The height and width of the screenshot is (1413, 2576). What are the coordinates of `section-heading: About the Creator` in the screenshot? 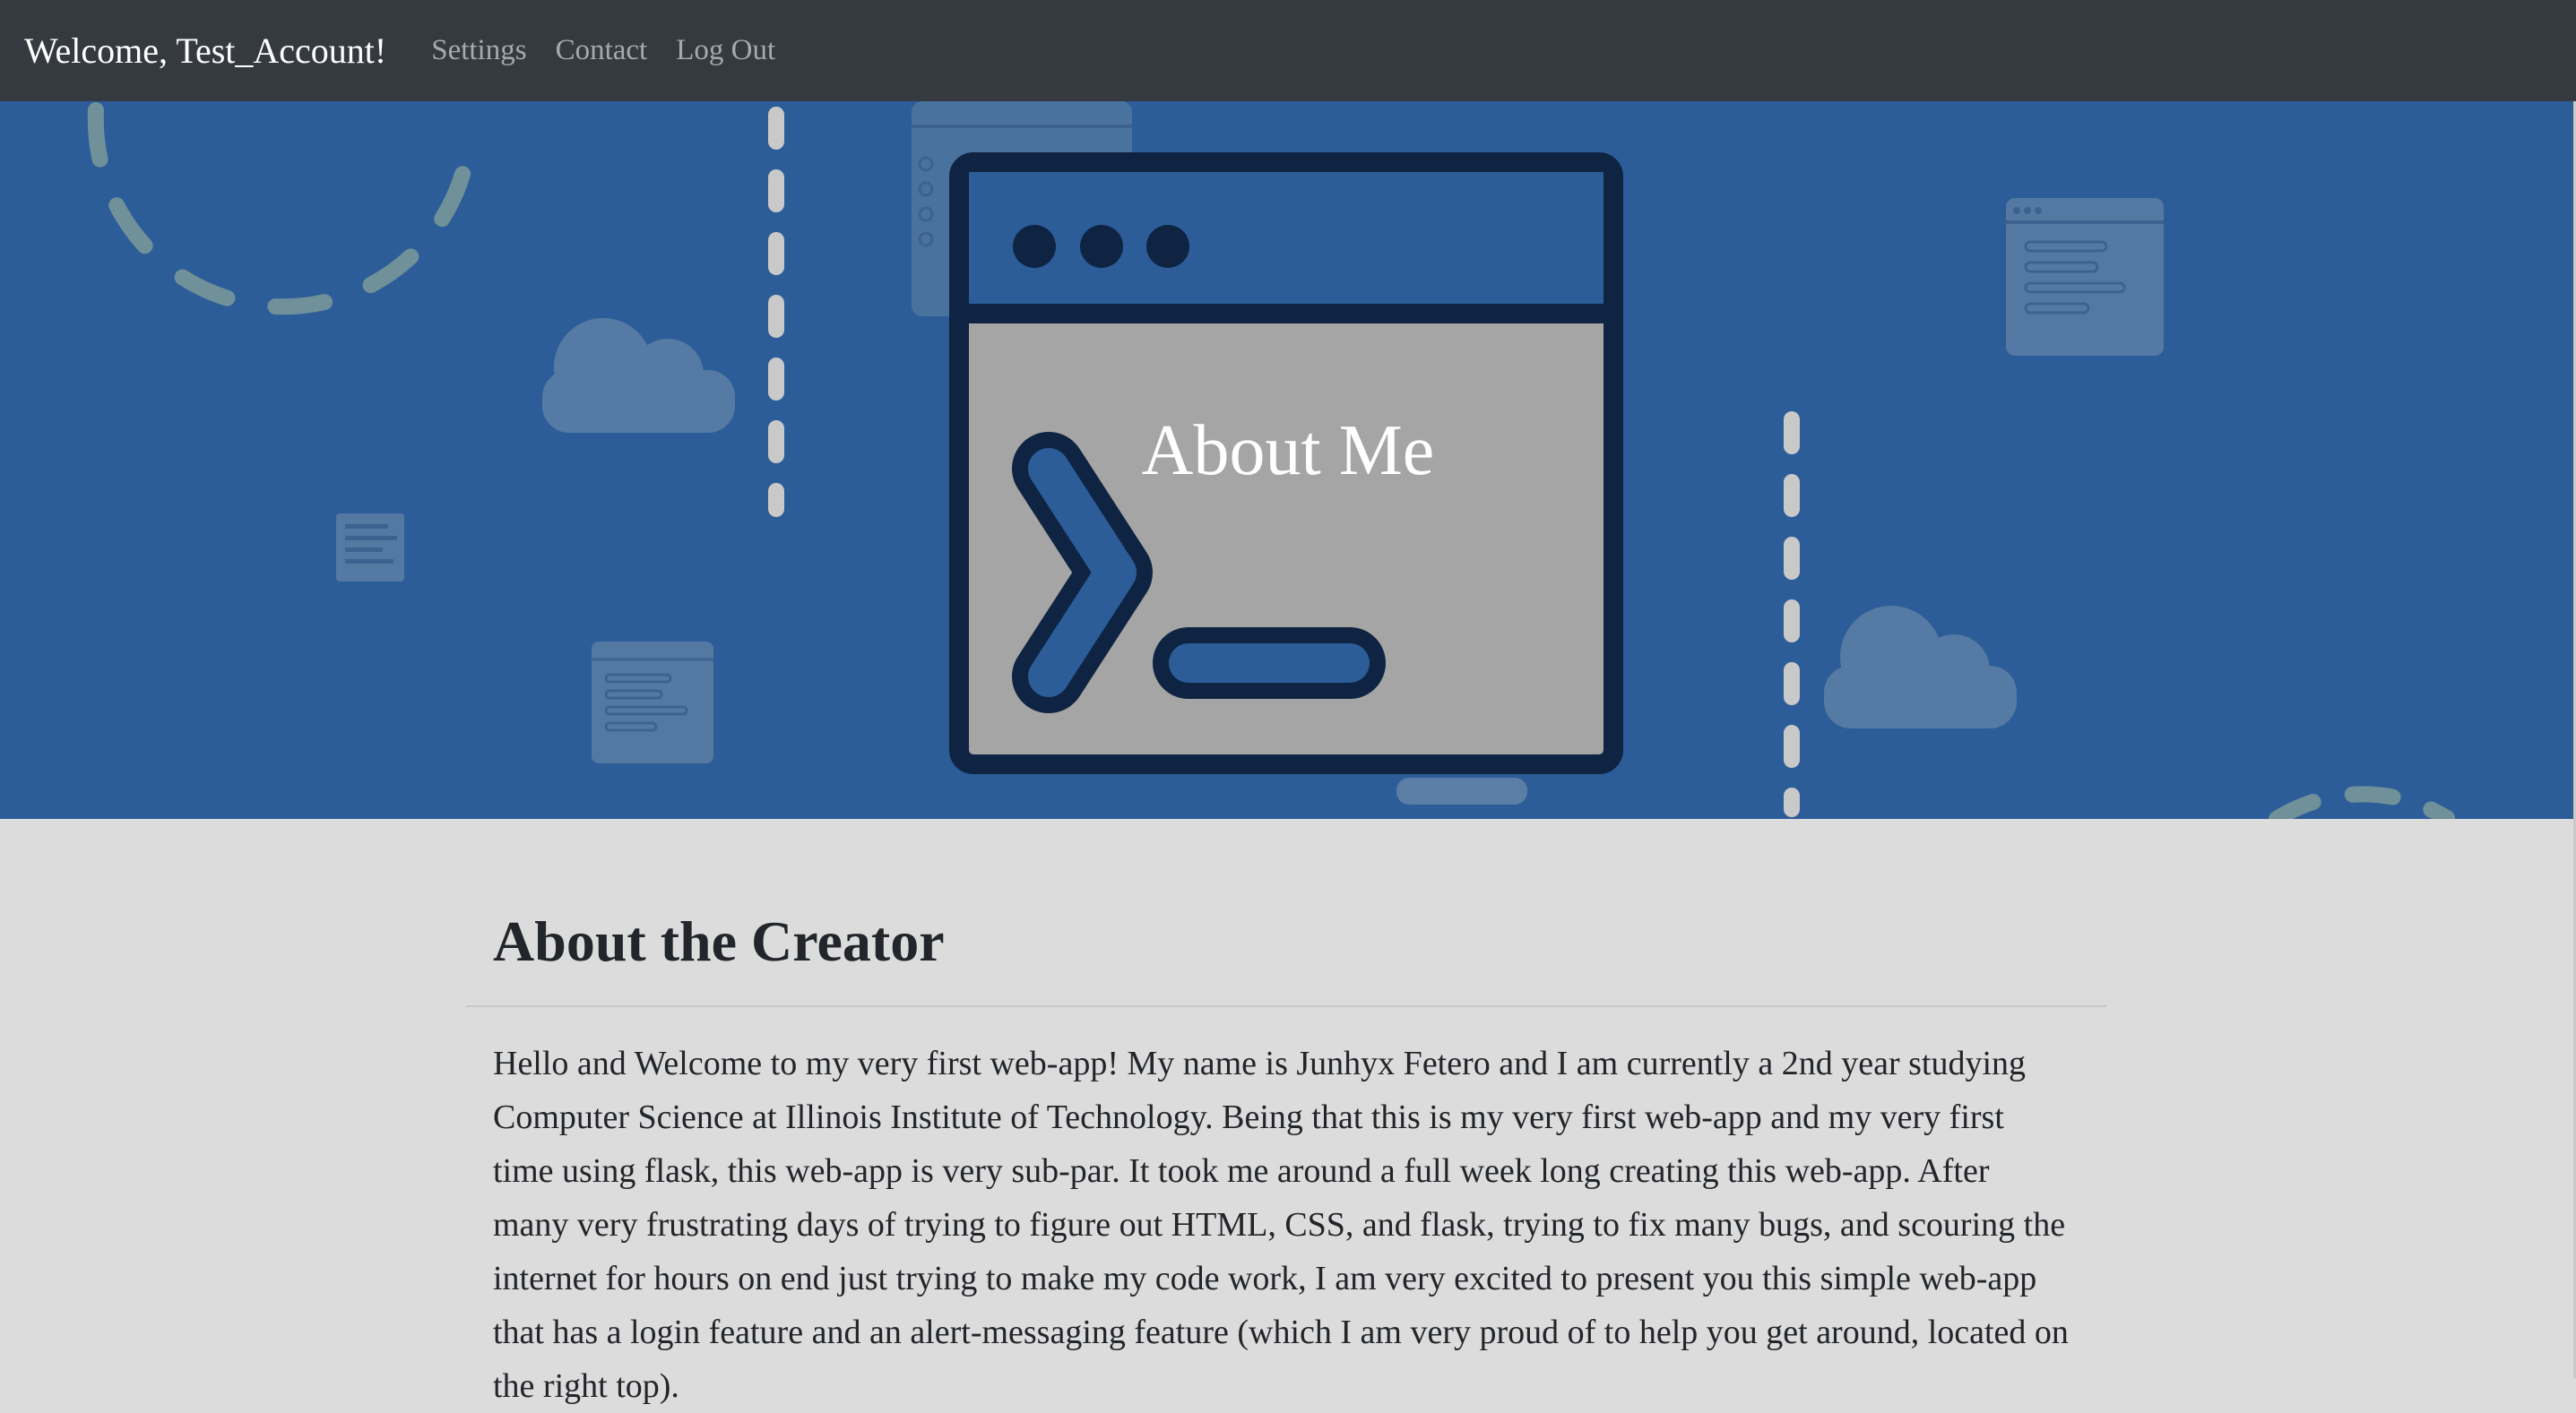 It's located at (719, 941).